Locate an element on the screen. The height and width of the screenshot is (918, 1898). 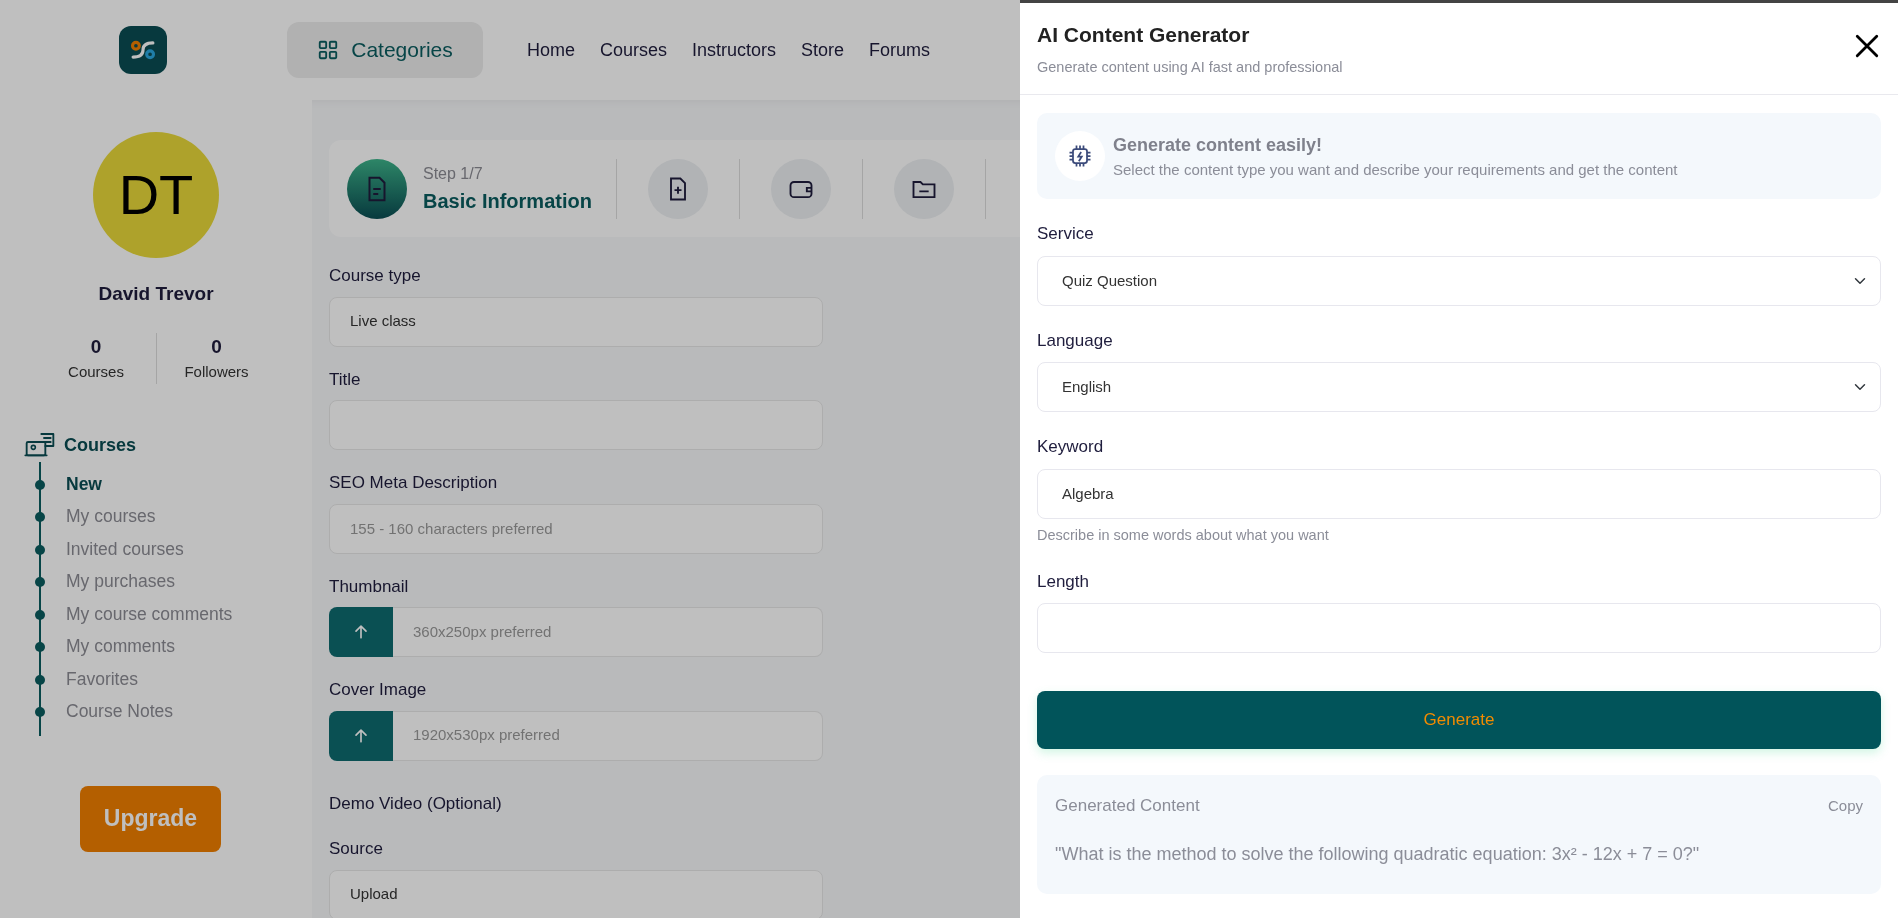
drawer-subtitle: Generate content using AI fast and professional is located at coordinates (1190, 67).